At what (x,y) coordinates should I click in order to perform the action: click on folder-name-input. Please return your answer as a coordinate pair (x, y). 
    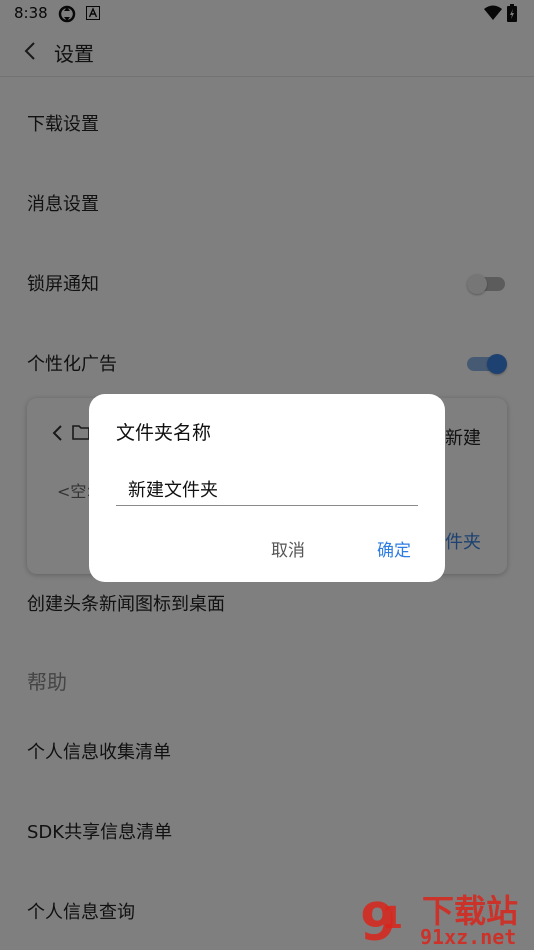
    Looking at the image, I should click on (267, 489).